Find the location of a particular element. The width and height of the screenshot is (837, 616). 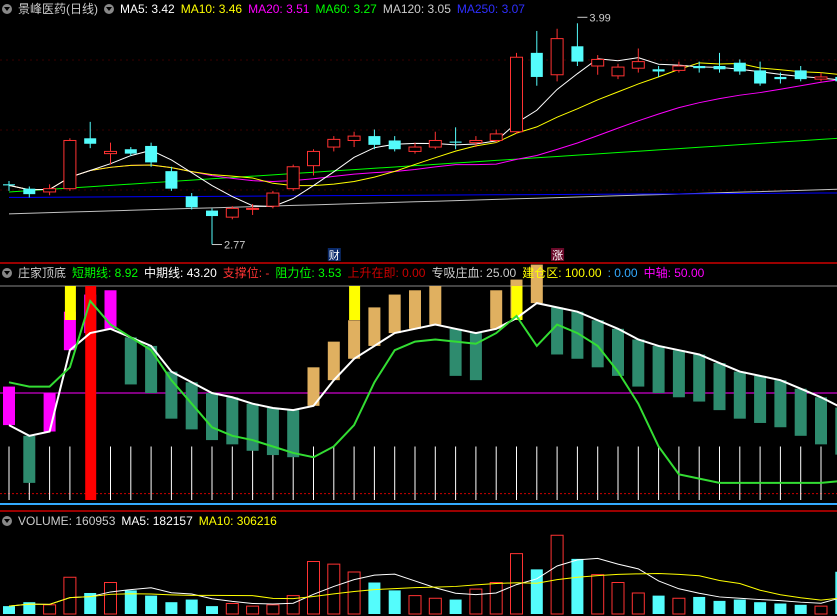

strong-signal-bar is located at coordinates (91, 393).